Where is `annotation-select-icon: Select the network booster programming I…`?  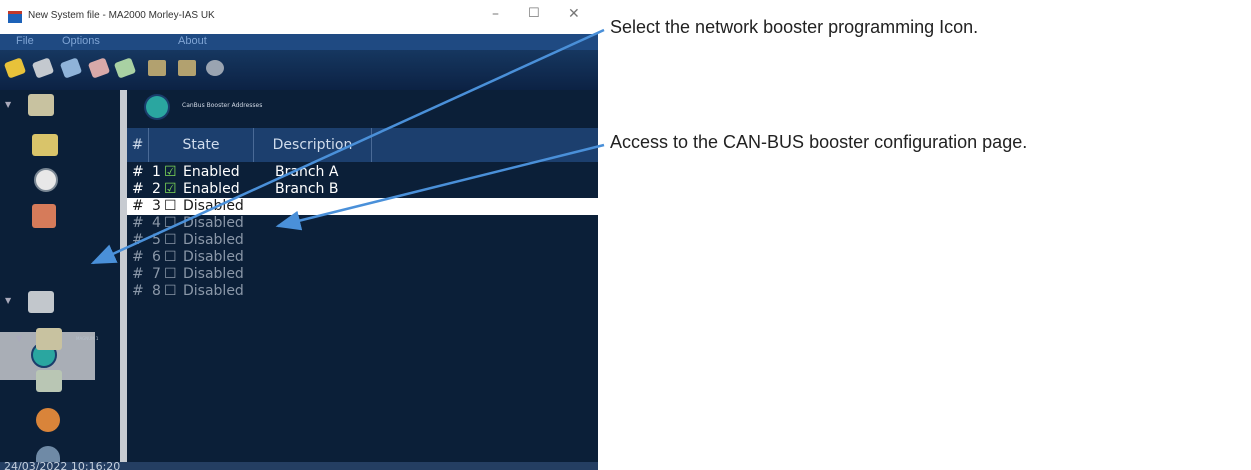 annotation-select-icon: Select the network booster programming I… is located at coordinates (794, 27).